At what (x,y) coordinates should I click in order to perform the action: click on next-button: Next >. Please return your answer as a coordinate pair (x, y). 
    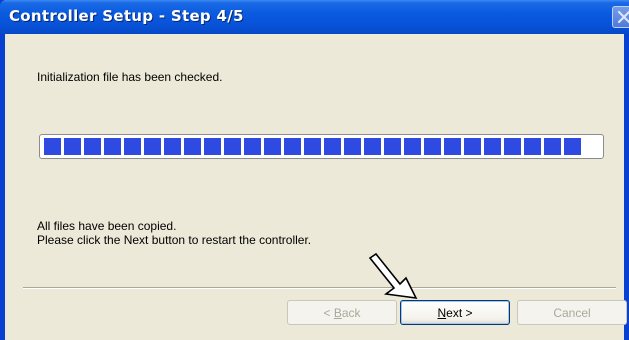
    Looking at the image, I should click on (455, 312).